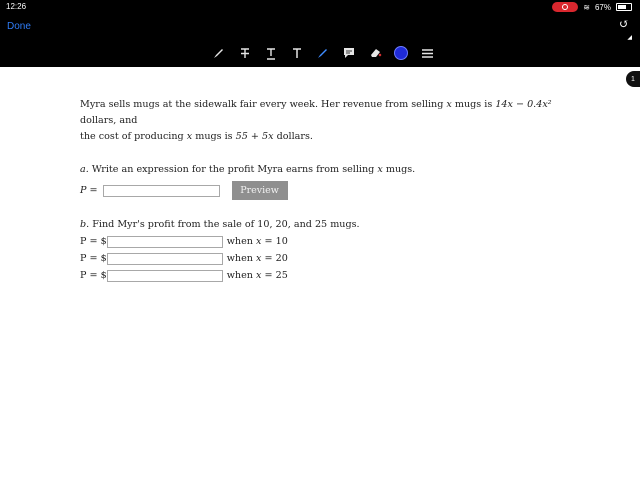 The image size is (640, 480). What do you see at coordinates (565, 7) in the screenshot?
I see `screen-record-indicator` at bounding box center [565, 7].